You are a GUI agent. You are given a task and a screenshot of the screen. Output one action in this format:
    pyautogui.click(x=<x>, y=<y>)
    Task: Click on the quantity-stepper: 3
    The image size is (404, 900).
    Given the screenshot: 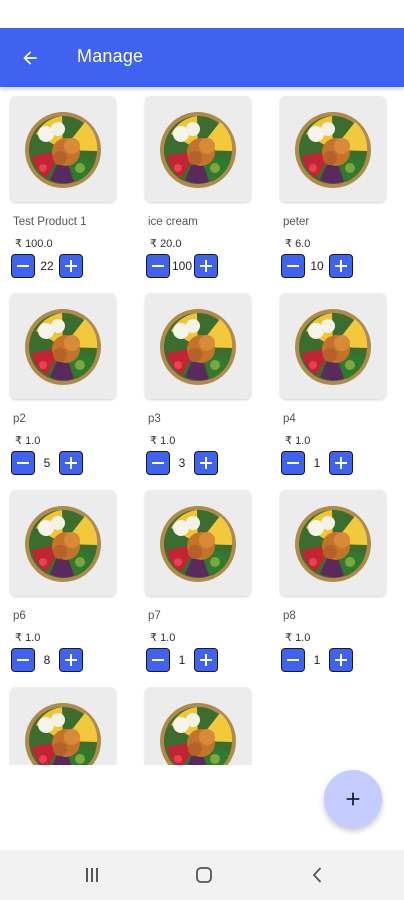 What is the action you would take?
    pyautogui.click(x=182, y=463)
    